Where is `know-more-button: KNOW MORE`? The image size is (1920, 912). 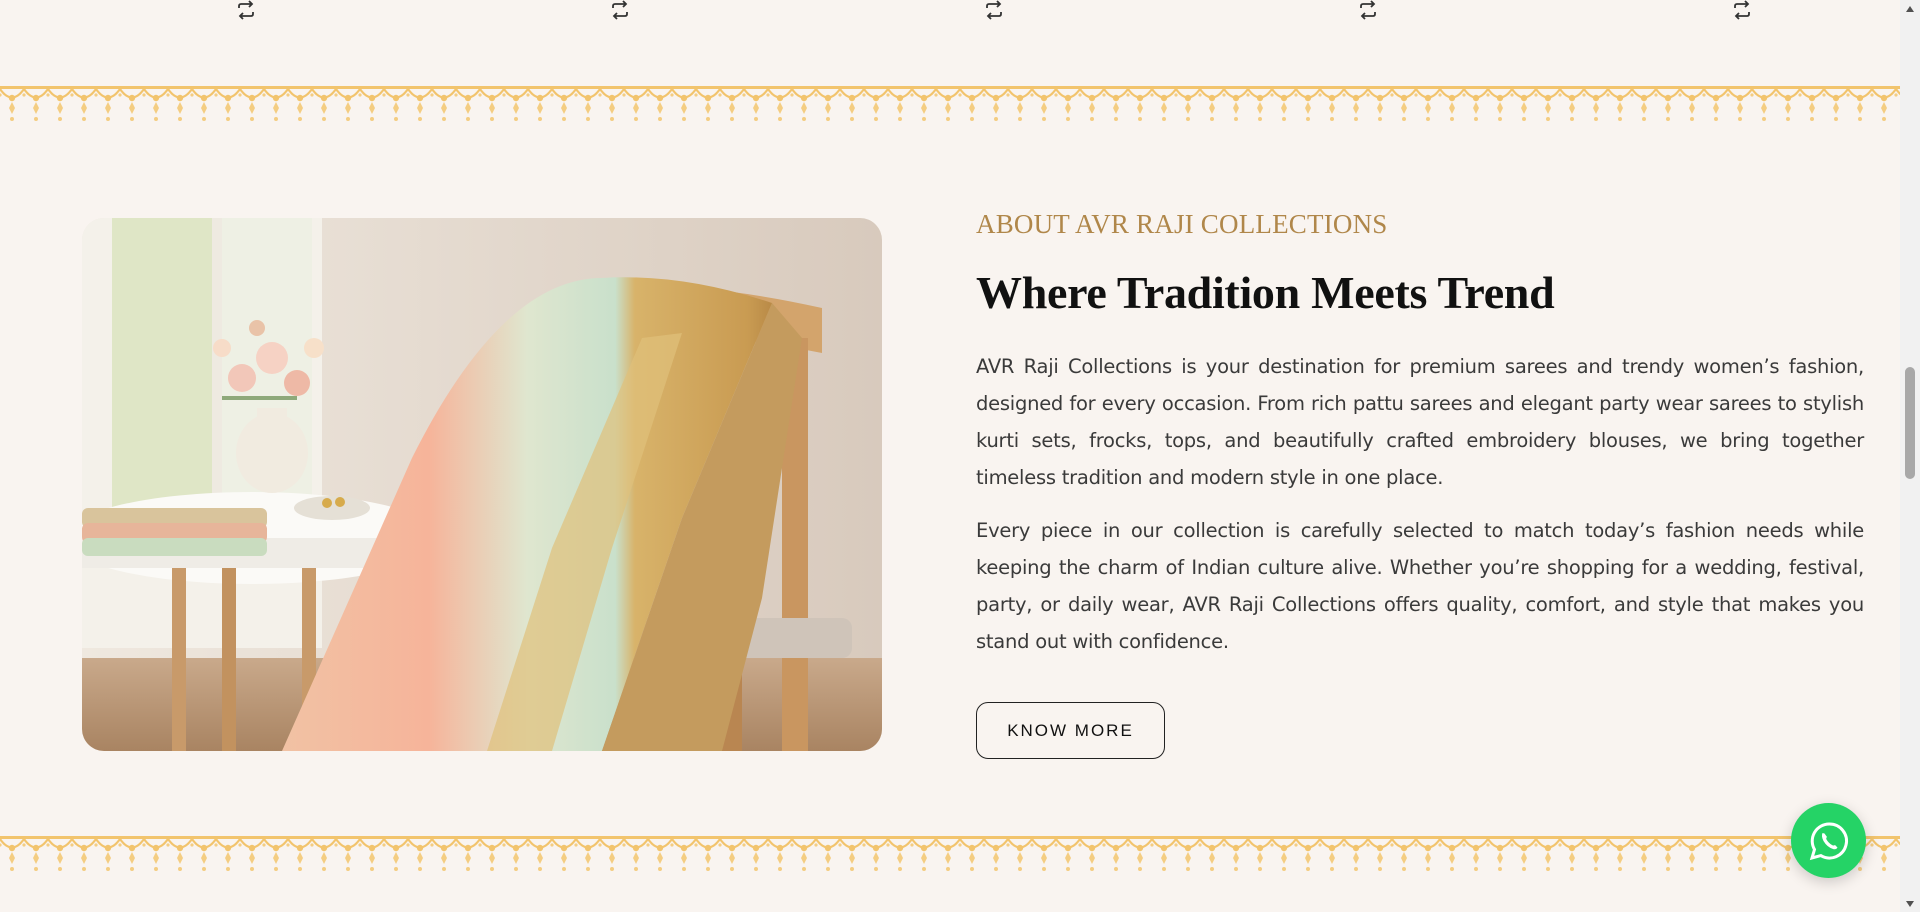 know-more-button: KNOW MORE is located at coordinates (1070, 730).